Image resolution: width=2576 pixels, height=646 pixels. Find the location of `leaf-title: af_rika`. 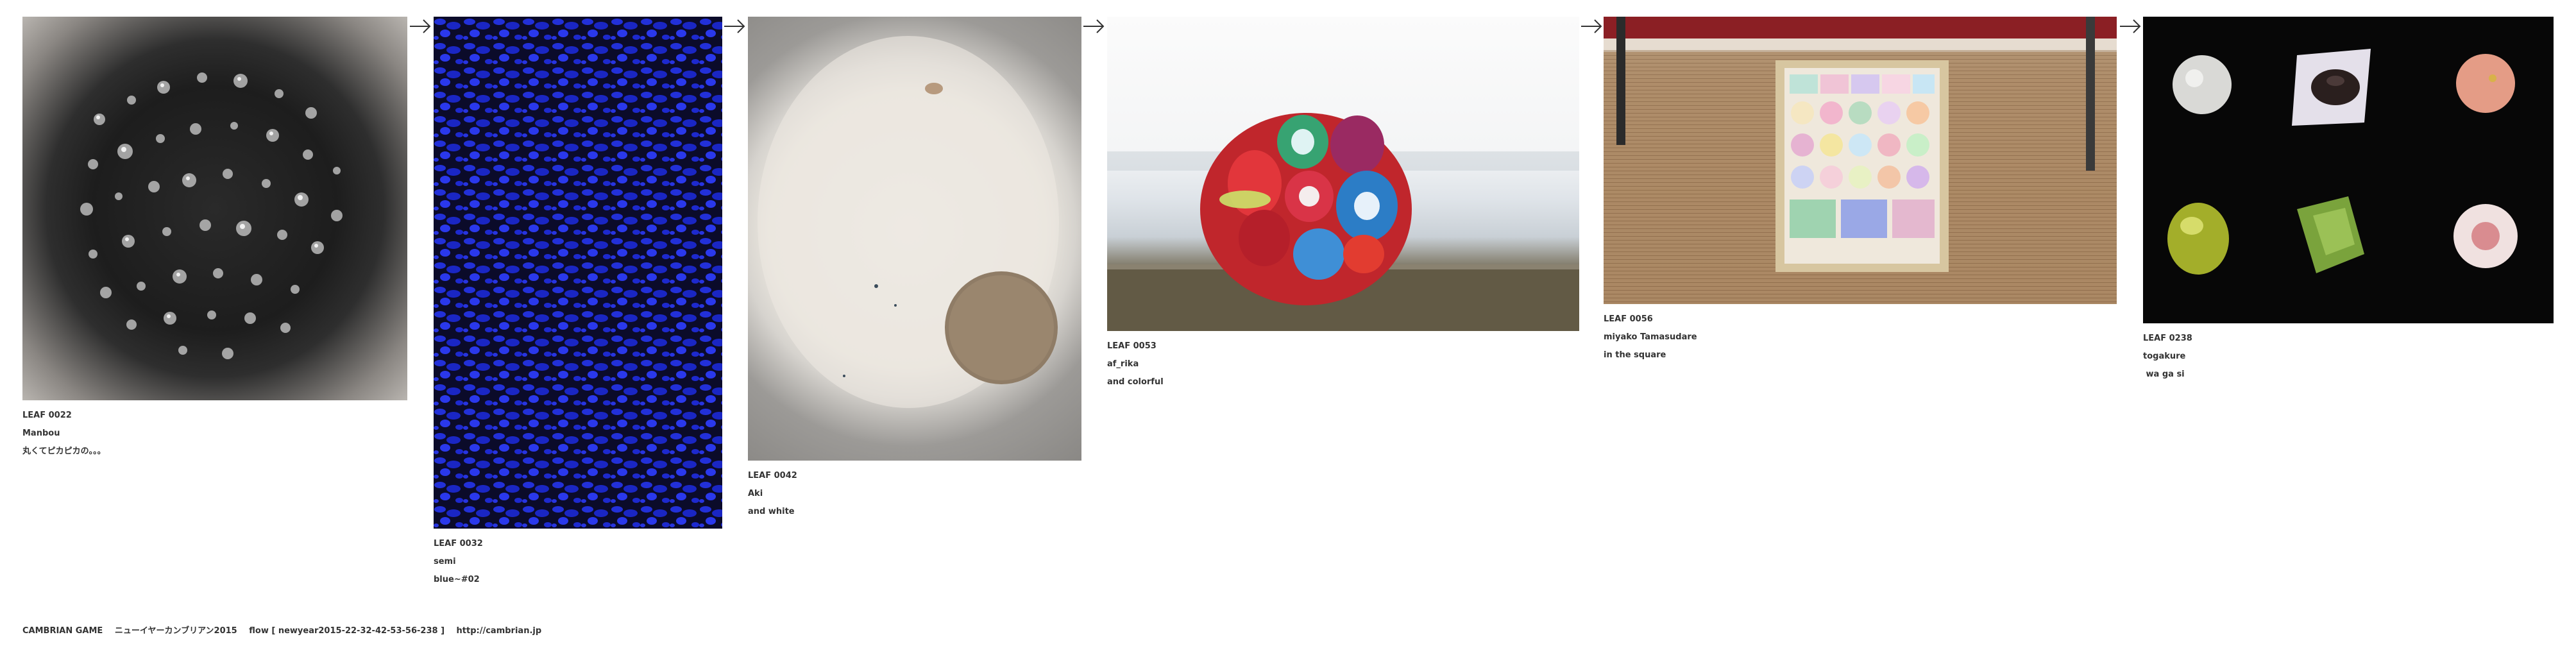

leaf-title: af_rika is located at coordinates (1343, 364).